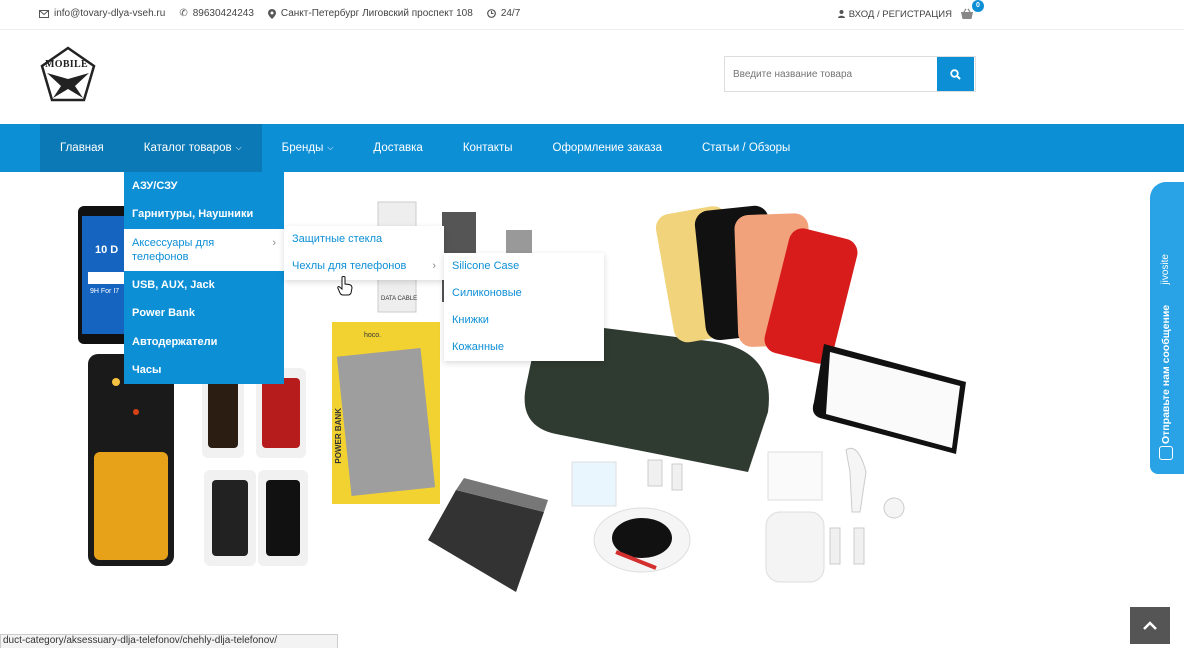 This screenshot has width=1184, height=648. What do you see at coordinates (524, 320) in the screenshot?
I see `cases-item-books: Книжки` at bounding box center [524, 320].